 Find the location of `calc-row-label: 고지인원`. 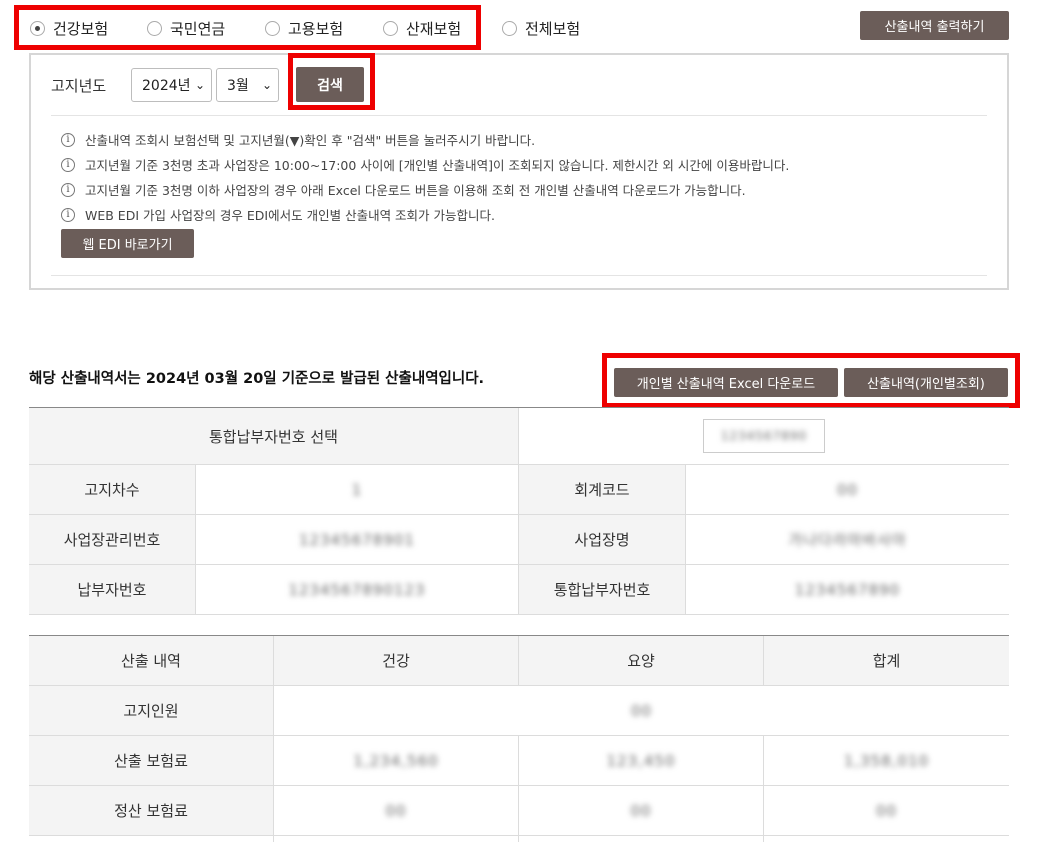

calc-row-label: 고지인원 is located at coordinates (151, 710).